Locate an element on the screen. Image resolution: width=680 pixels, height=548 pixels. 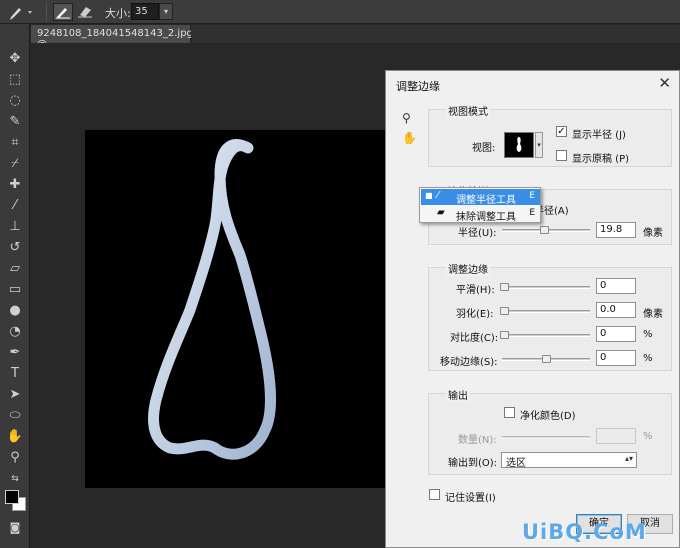
watermark-logo: UiBQ.CoM is located at coordinates (584, 532).